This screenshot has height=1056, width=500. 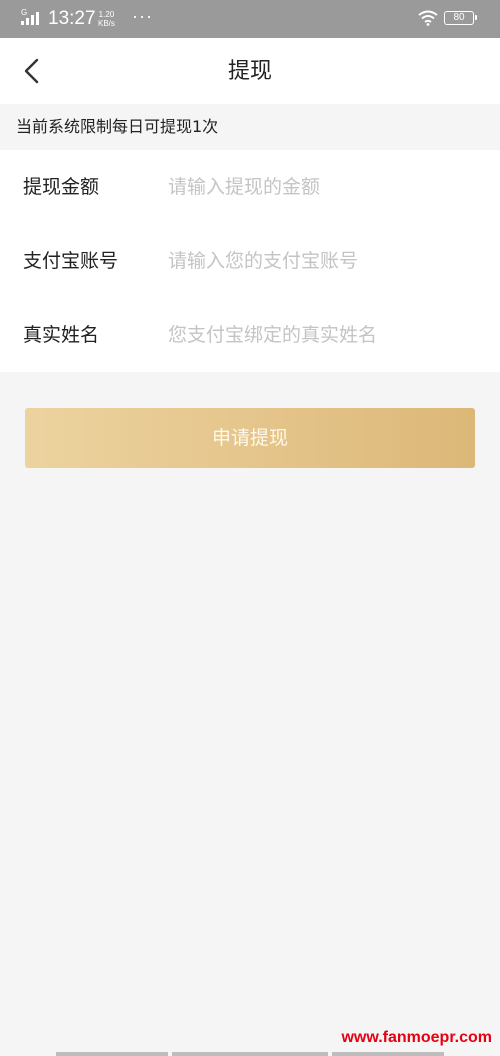 I want to click on battery-icon: 80, so click(x=460, y=18).